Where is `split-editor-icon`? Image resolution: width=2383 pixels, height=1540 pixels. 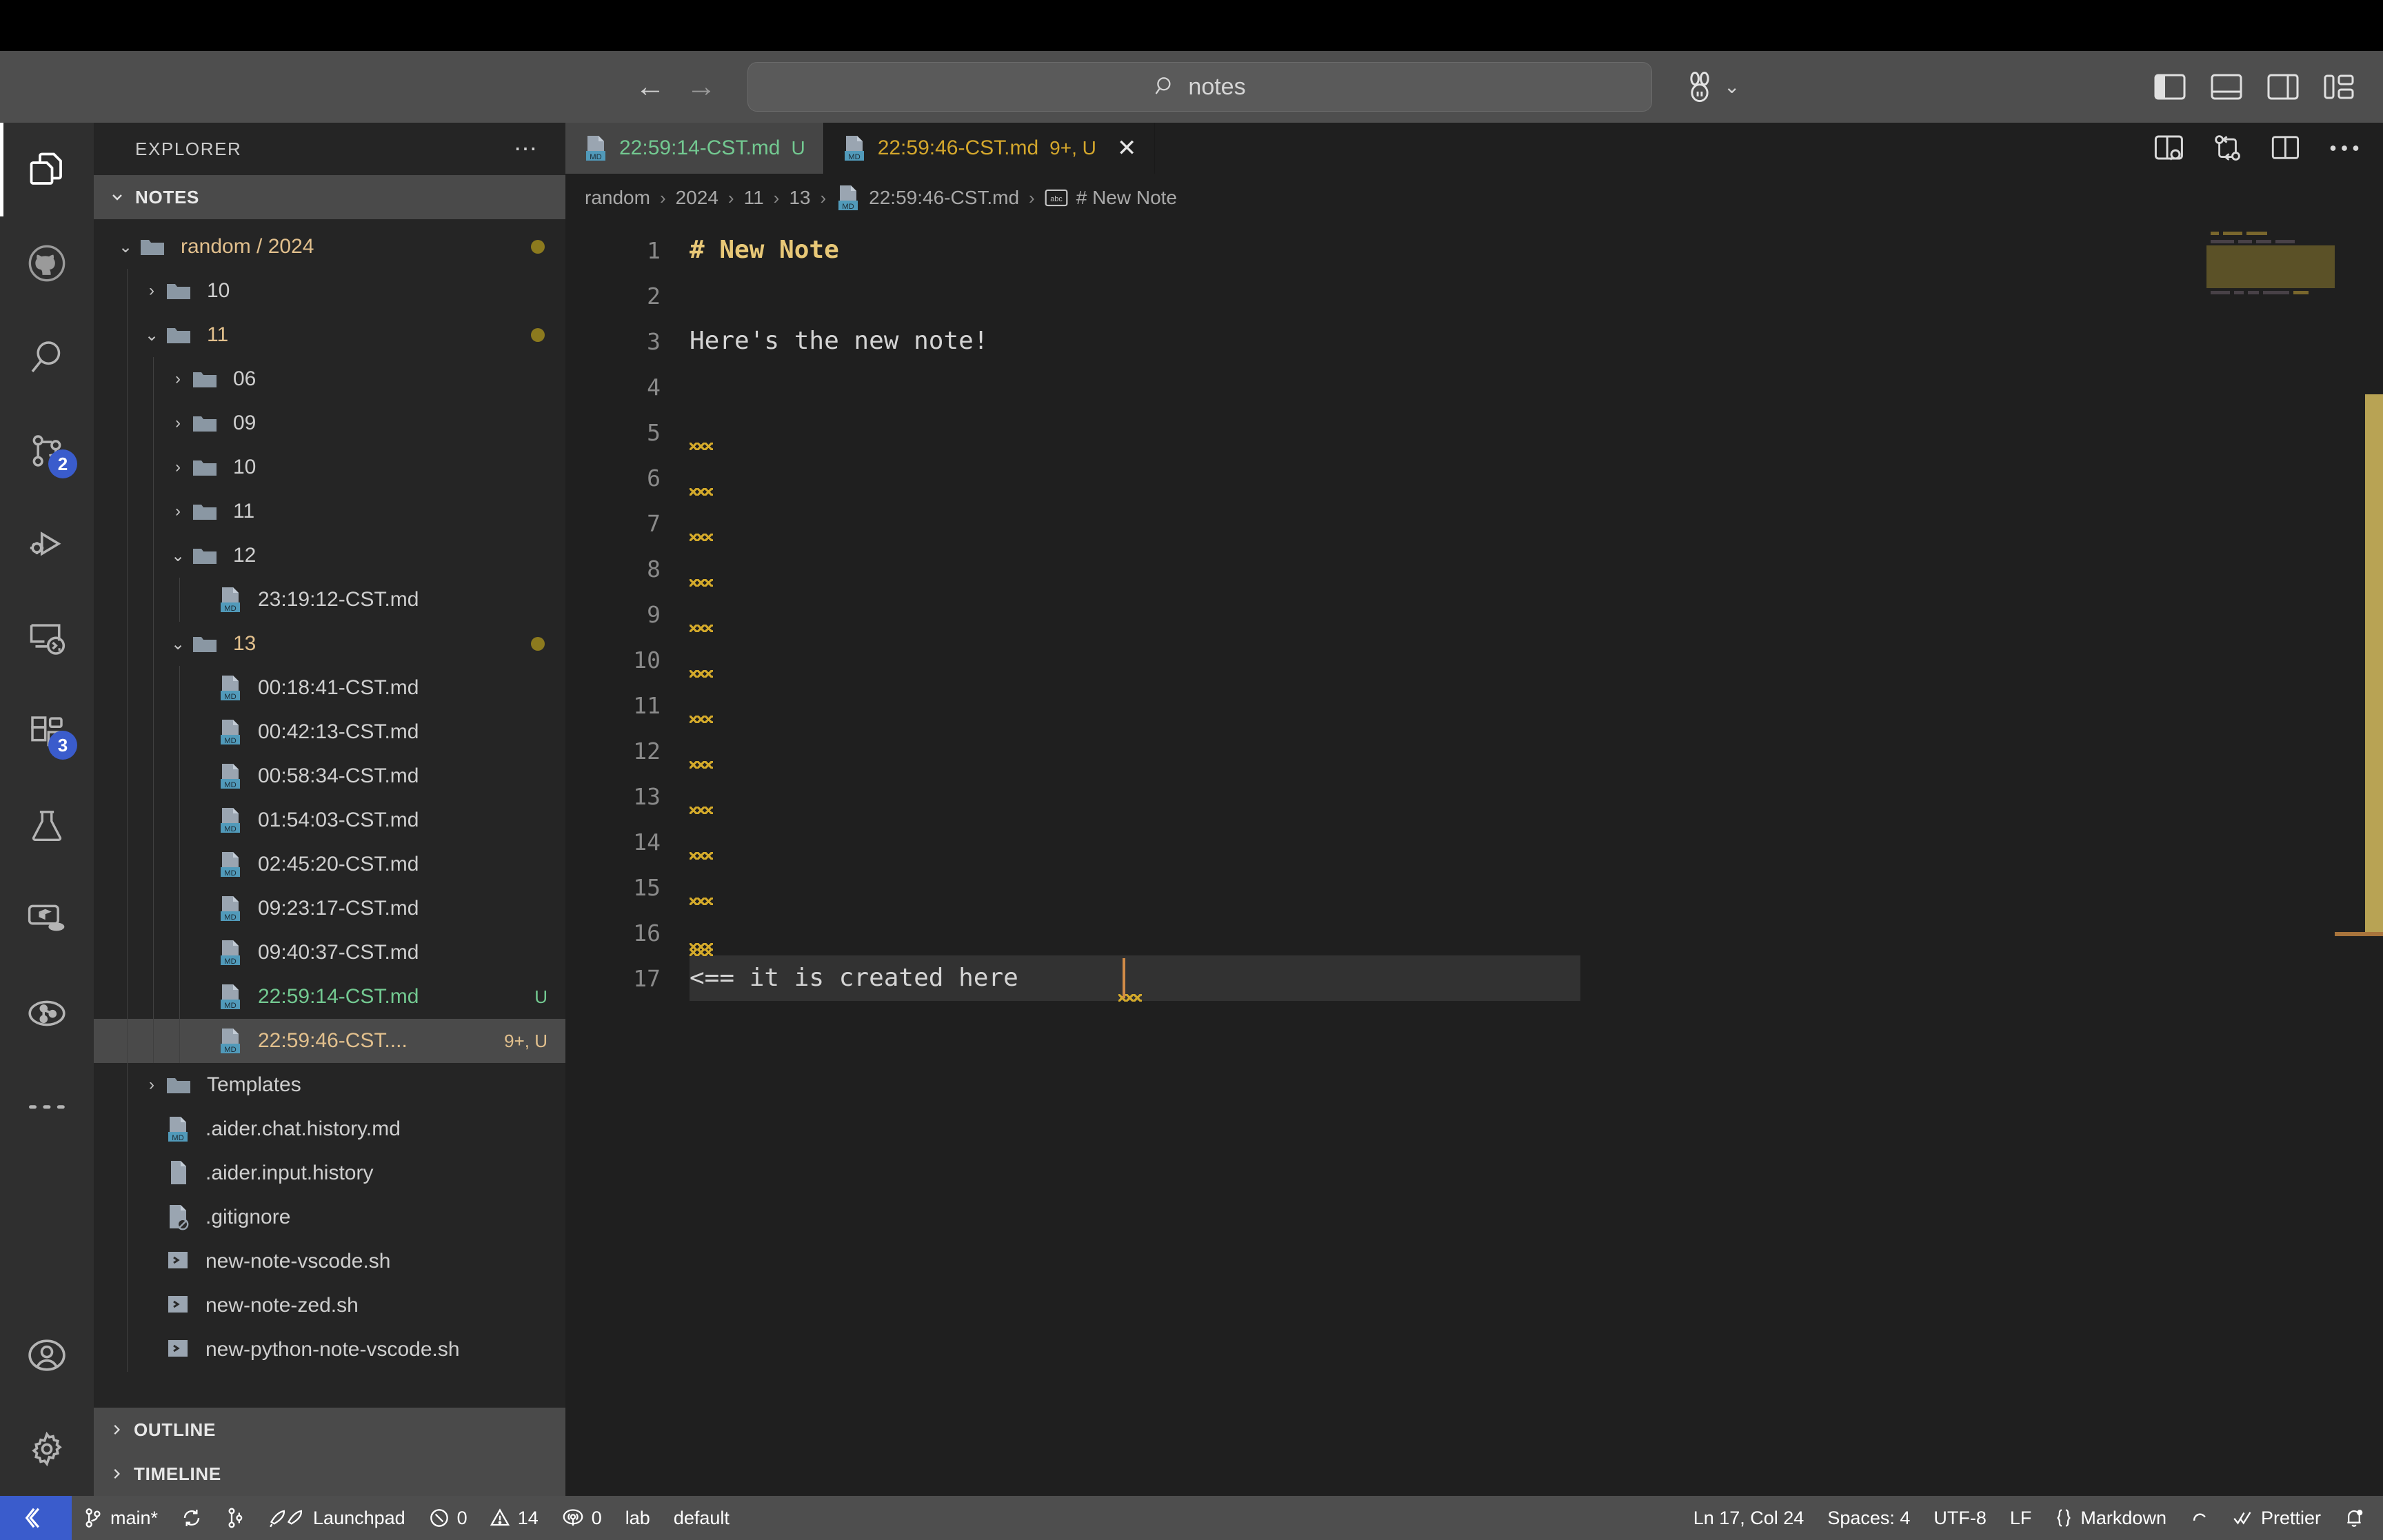
split-editor-icon is located at coordinates (2285, 148).